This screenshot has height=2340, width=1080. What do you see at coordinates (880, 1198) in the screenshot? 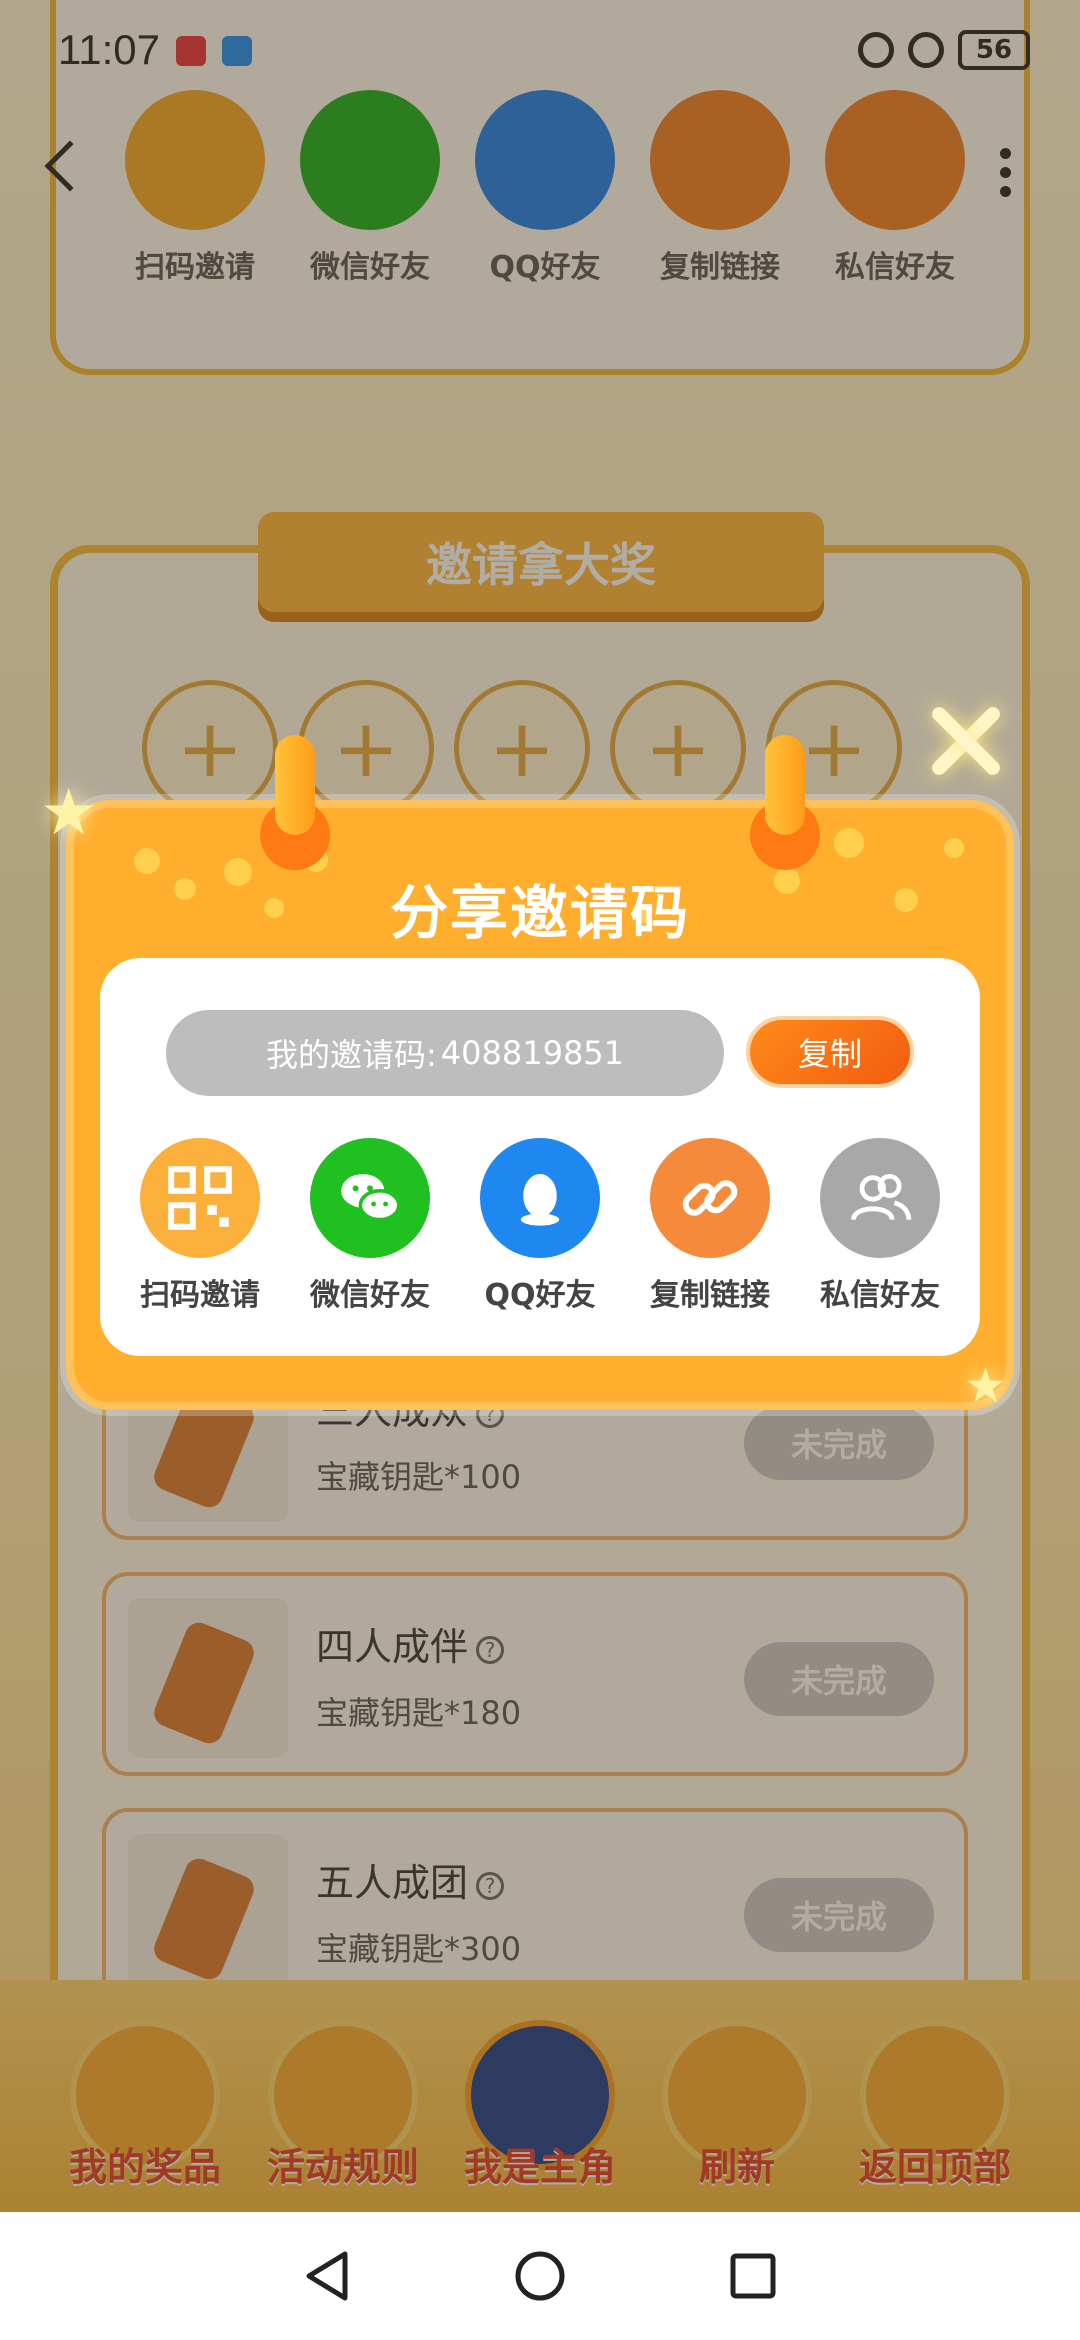
I see `friends-icon` at bounding box center [880, 1198].